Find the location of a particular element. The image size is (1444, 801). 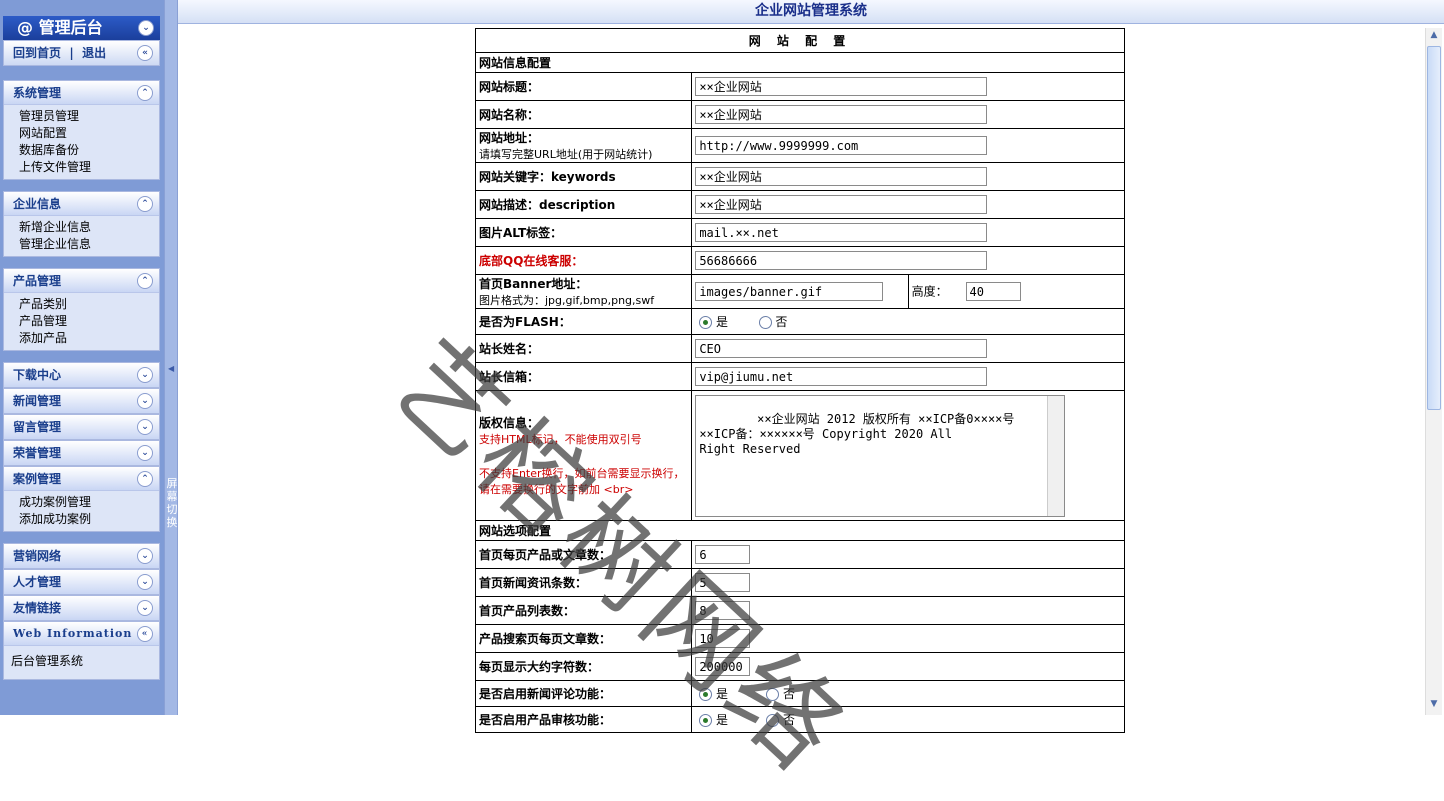

section-header: 友情链接 ⌄ is located at coordinates (81, 608).